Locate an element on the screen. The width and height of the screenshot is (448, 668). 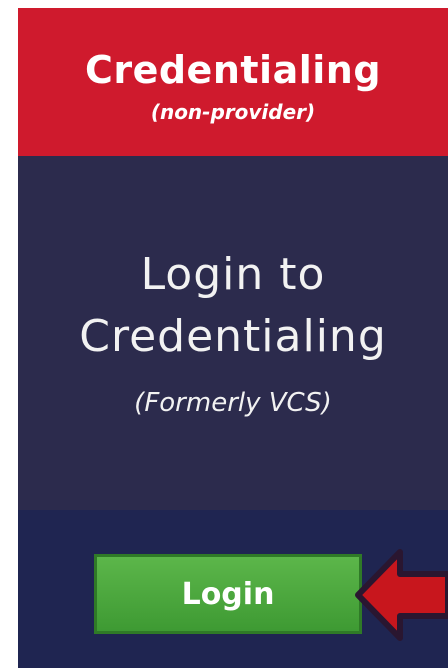
login-heading-line2: Credentialing is located at coordinates (233, 336).